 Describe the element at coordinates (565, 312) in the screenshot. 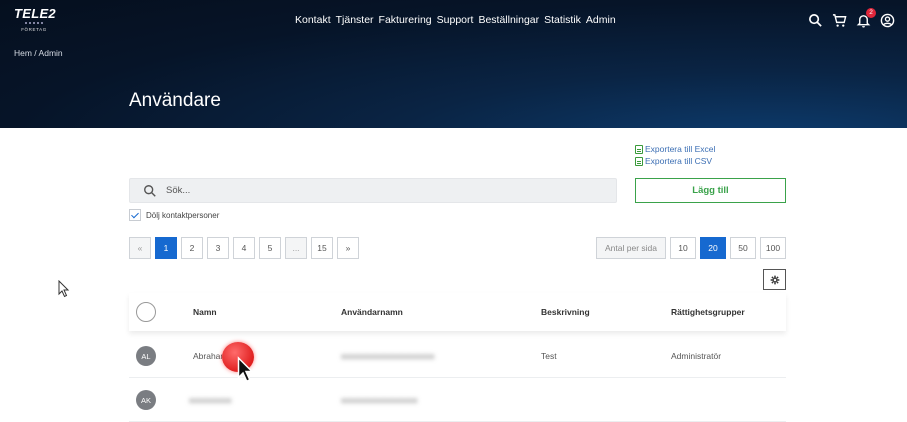

I see `column-header-description: Beskrivning` at that location.